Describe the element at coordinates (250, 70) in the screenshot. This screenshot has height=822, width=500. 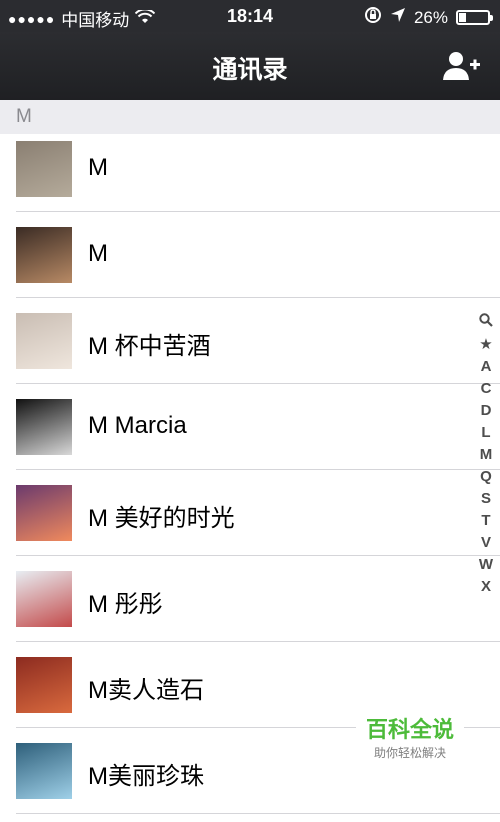
I see `page-title: 通讯录` at that location.